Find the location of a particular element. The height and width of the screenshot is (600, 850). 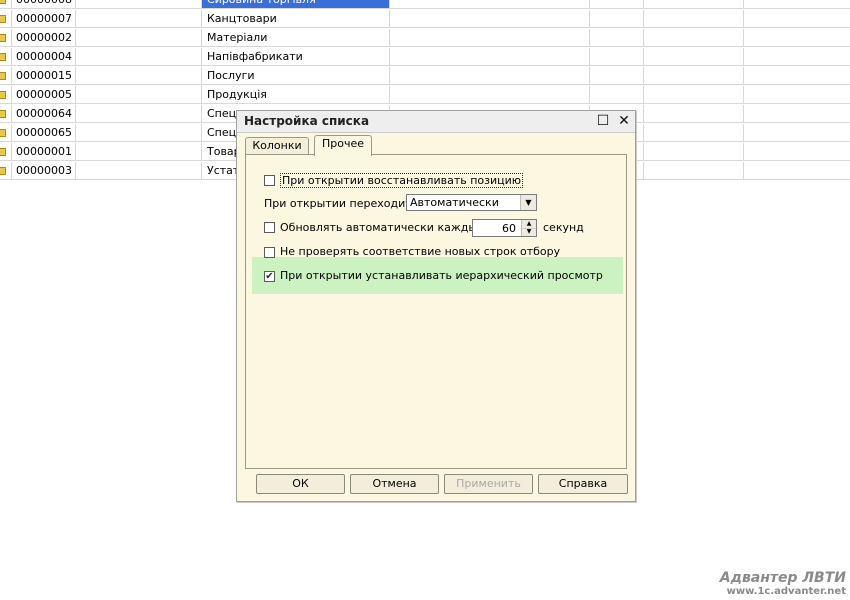

restore-position-label: При открытии восстанавливать позицию is located at coordinates (402, 180).